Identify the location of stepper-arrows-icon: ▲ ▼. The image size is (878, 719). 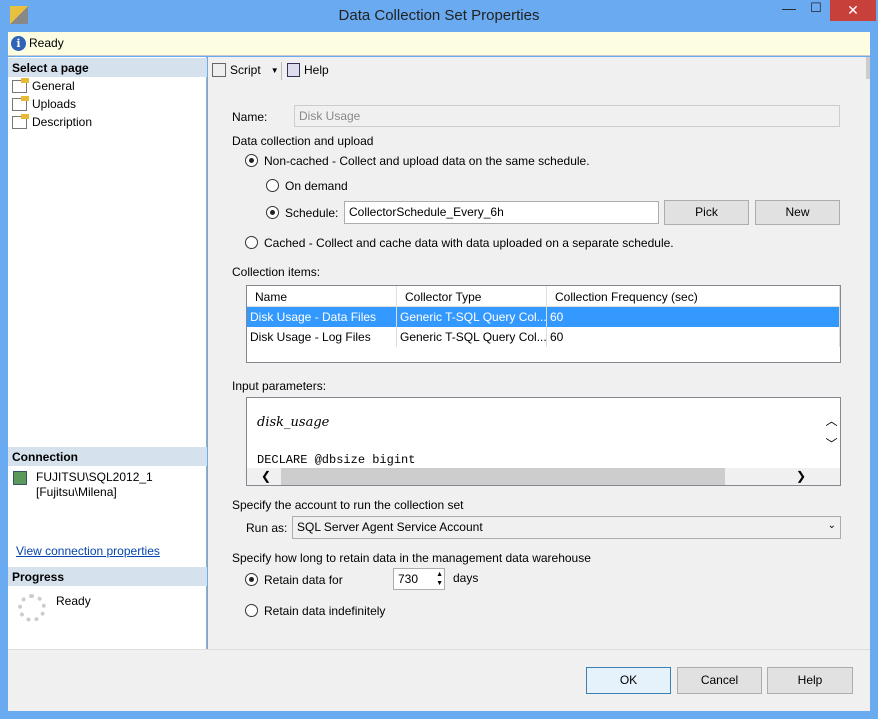
(439, 579).